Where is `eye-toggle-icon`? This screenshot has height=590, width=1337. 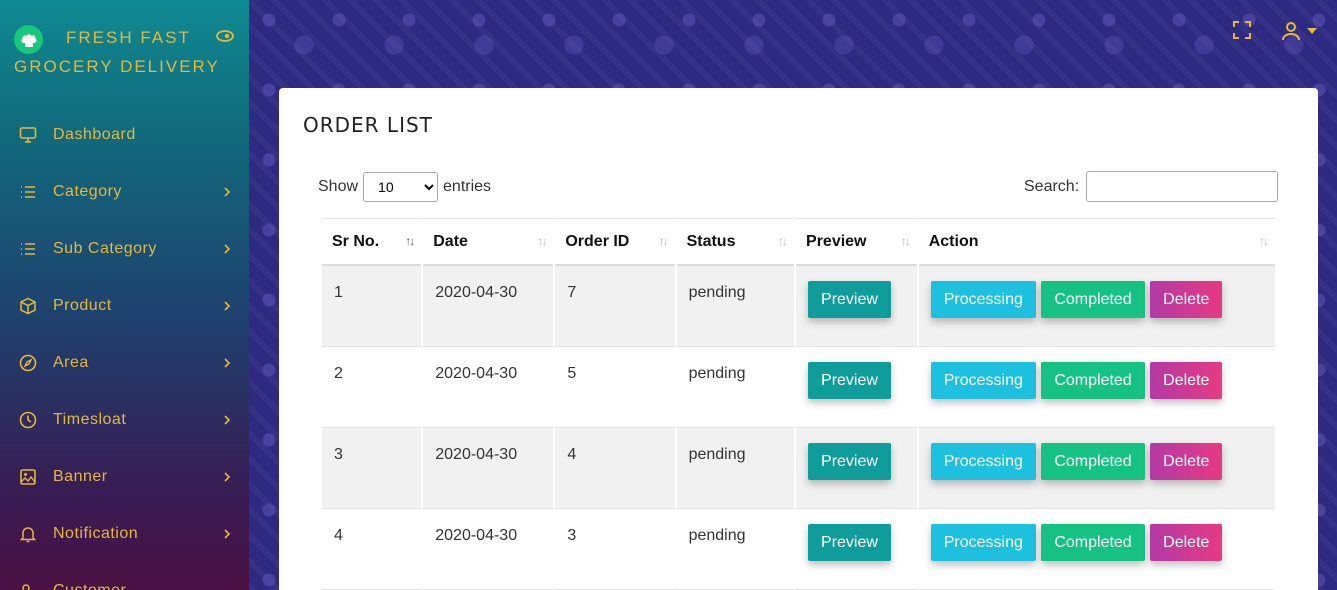
eye-toggle-icon is located at coordinates (225, 36).